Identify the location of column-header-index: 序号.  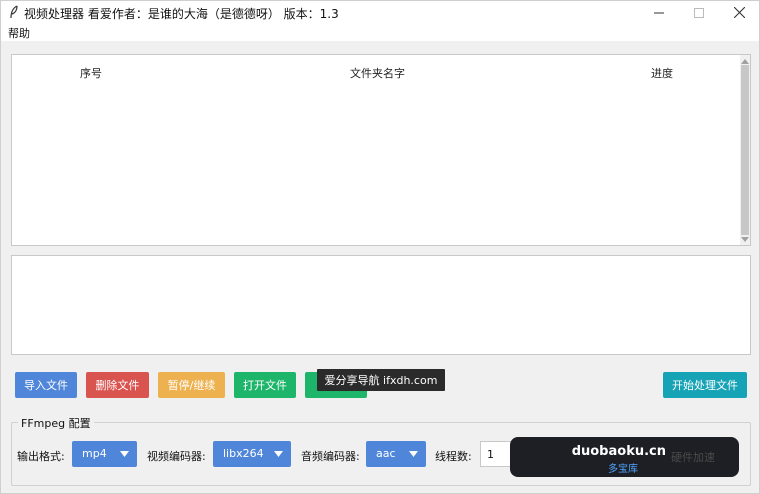
(91, 73).